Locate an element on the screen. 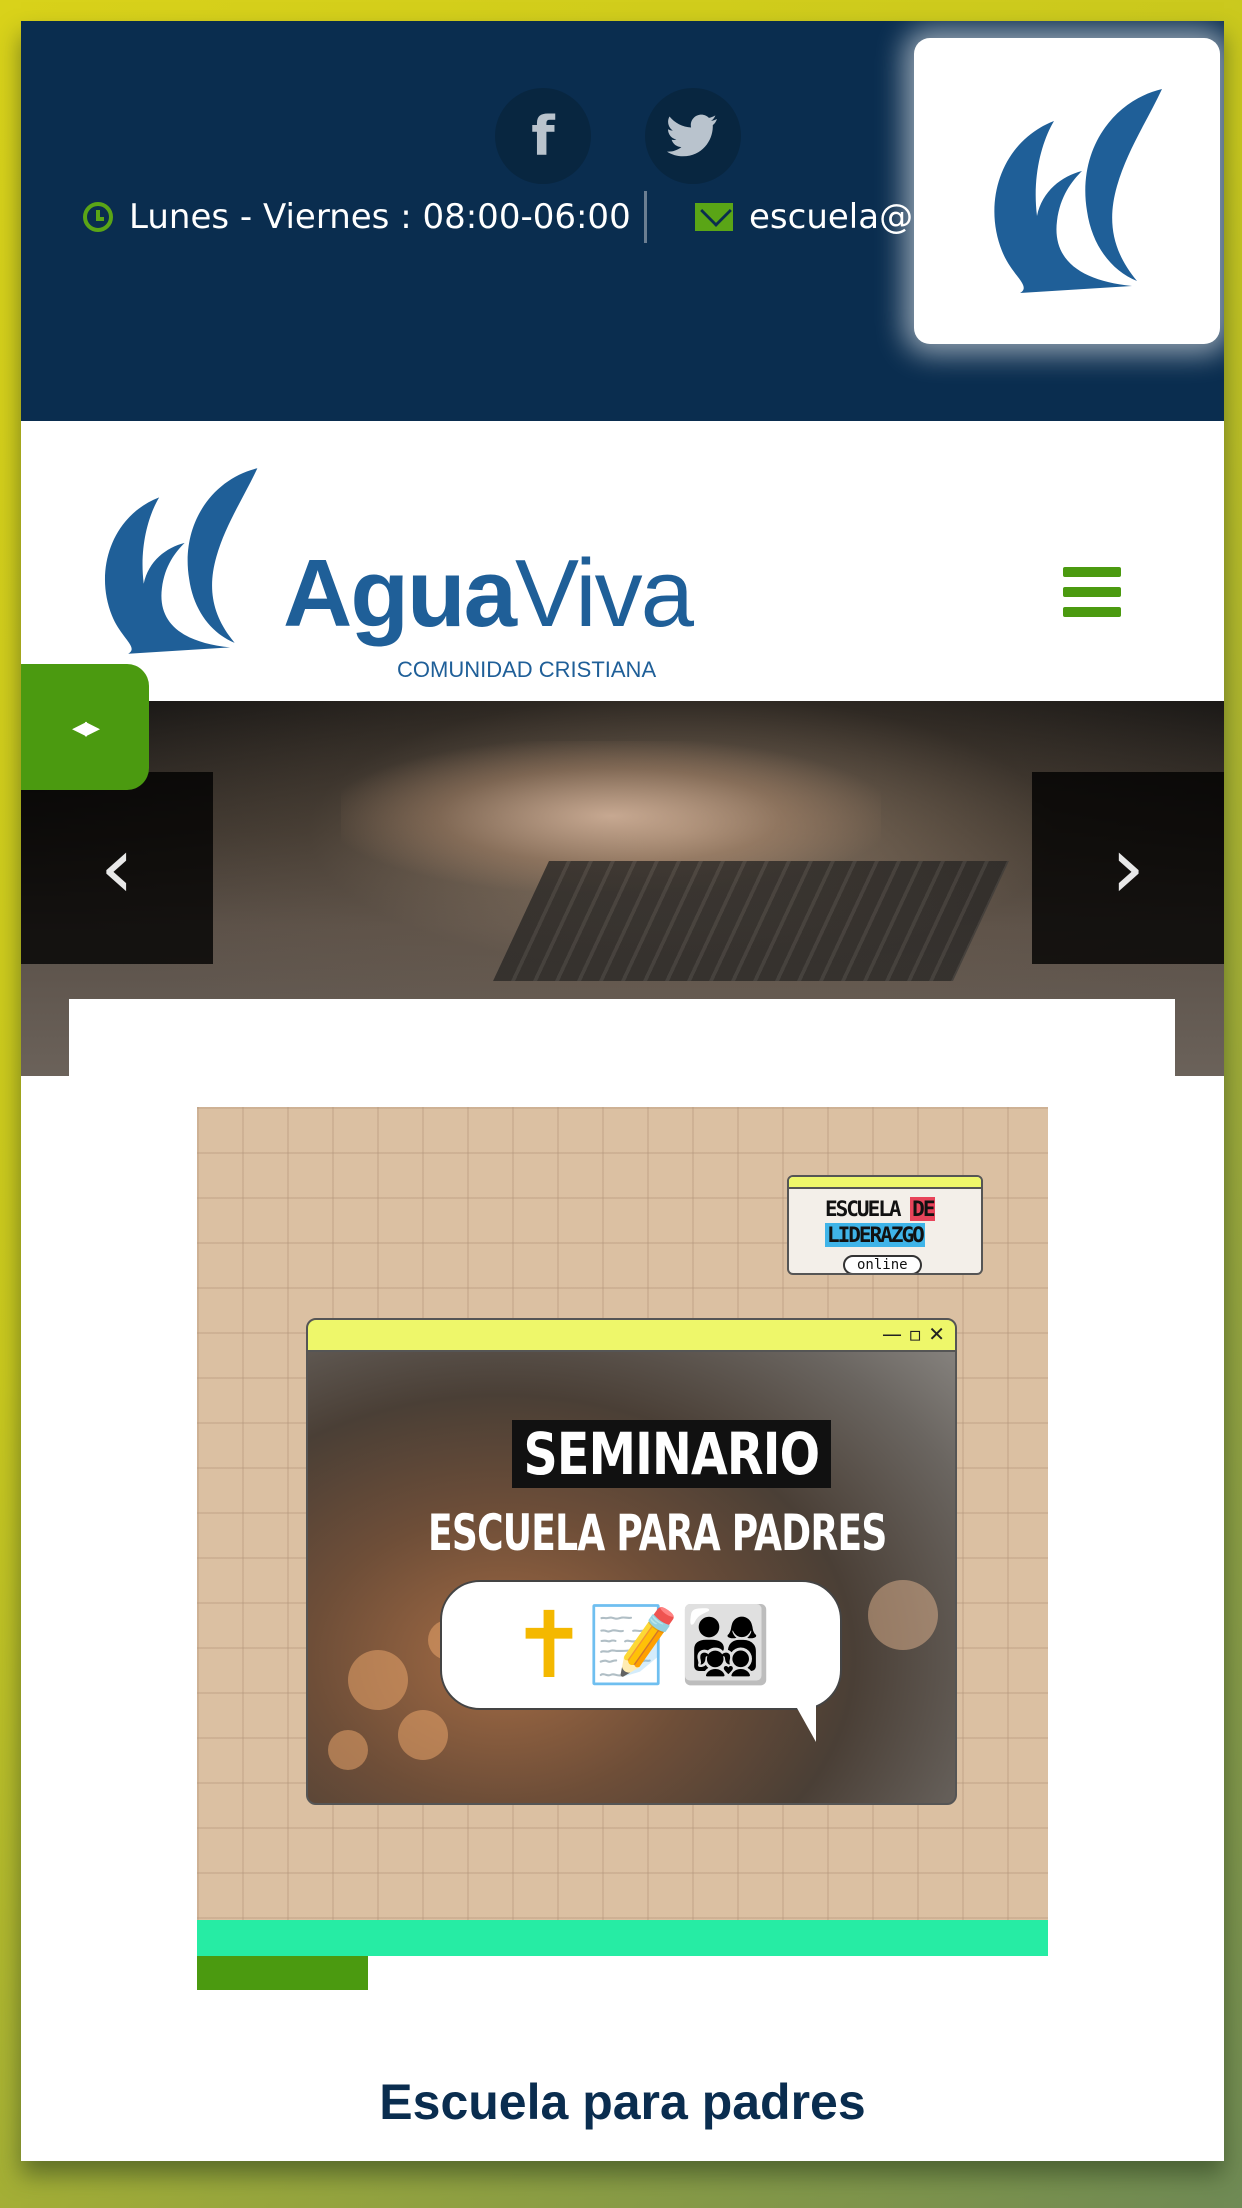 This screenshot has width=1242, height=2208. badge-escuela: ESCUELA is located at coordinates (863, 1209).